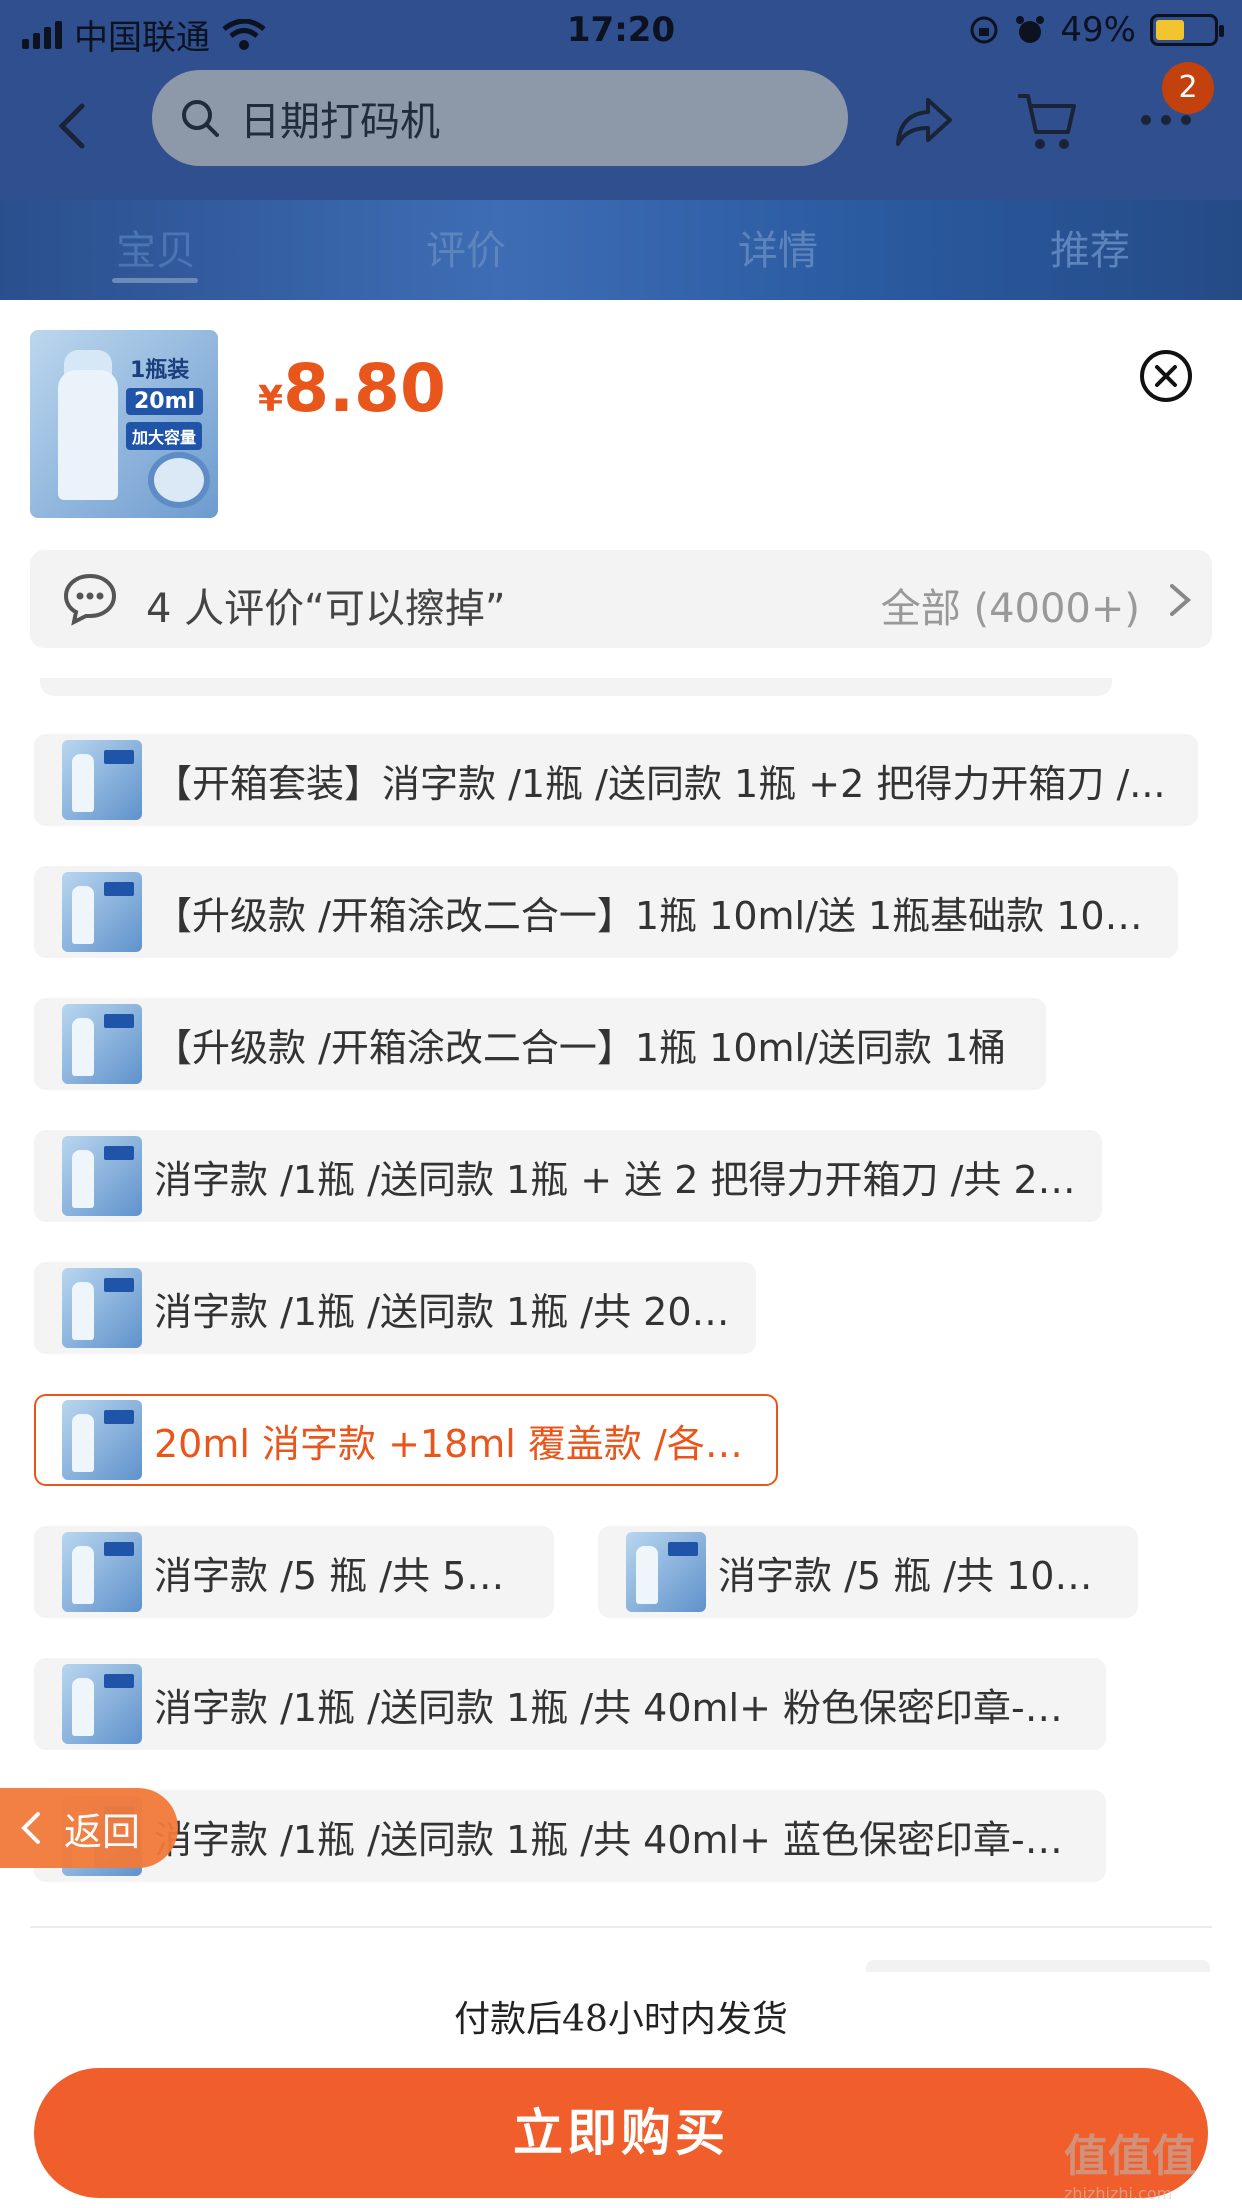 Image resolution: width=1242 pixels, height=2208 pixels. Describe the element at coordinates (102, 1831) in the screenshot. I see `return-label: 返回` at that location.